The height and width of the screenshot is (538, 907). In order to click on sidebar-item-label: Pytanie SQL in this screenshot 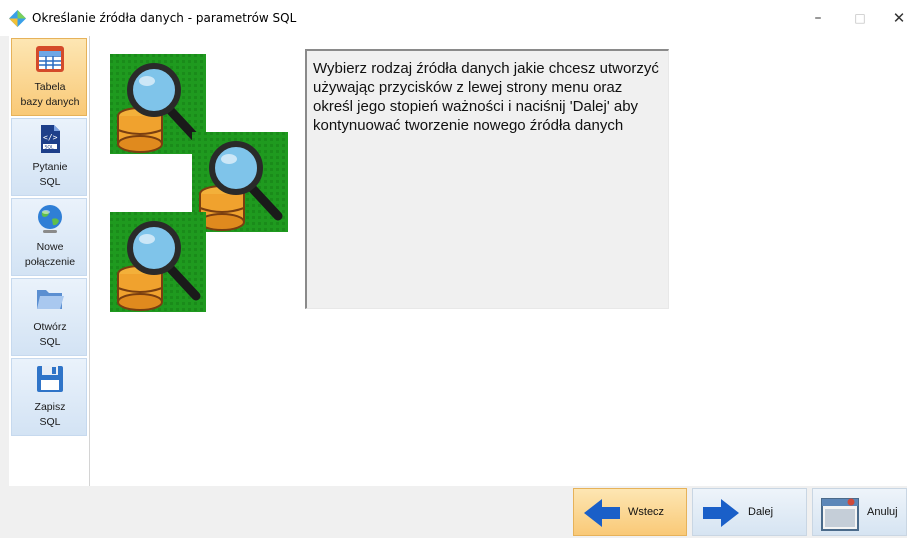, I will do `click(50, 174)`.